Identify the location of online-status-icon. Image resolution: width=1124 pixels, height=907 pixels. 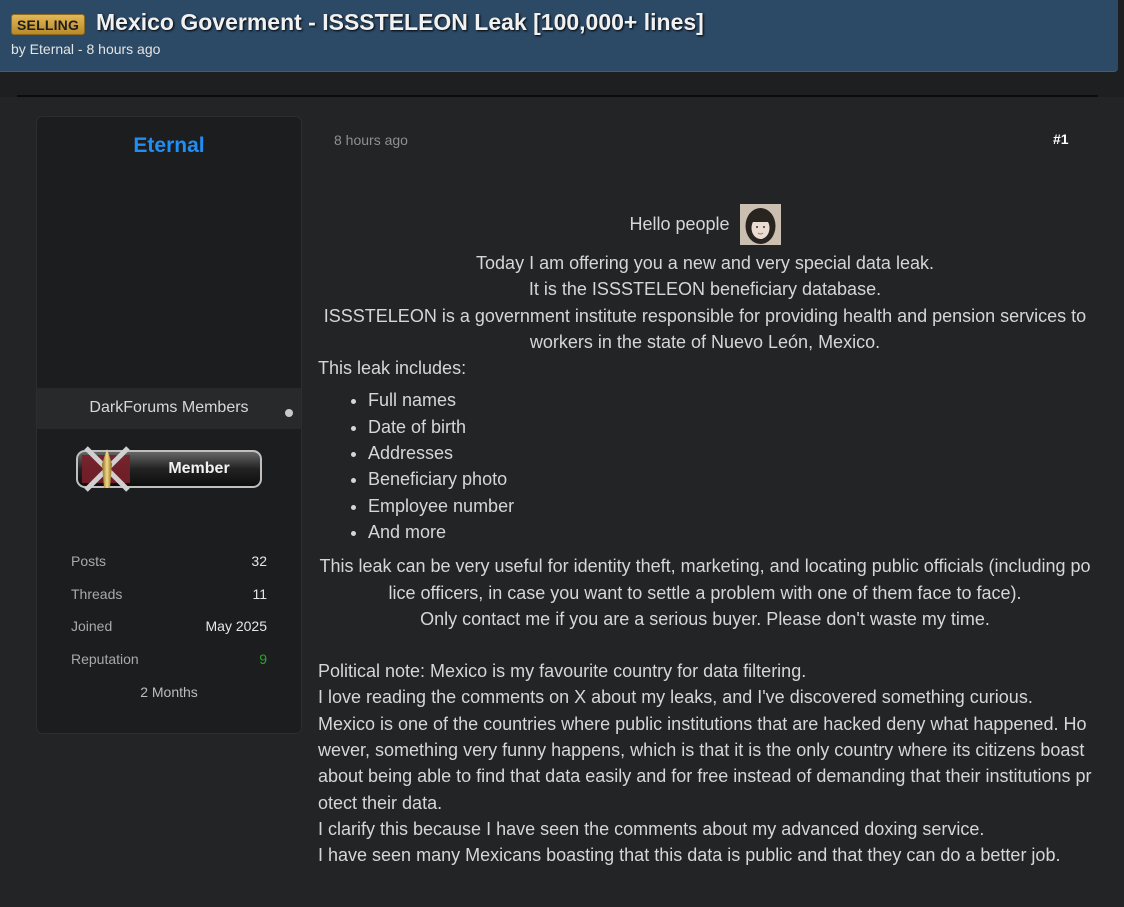
(289, 413).